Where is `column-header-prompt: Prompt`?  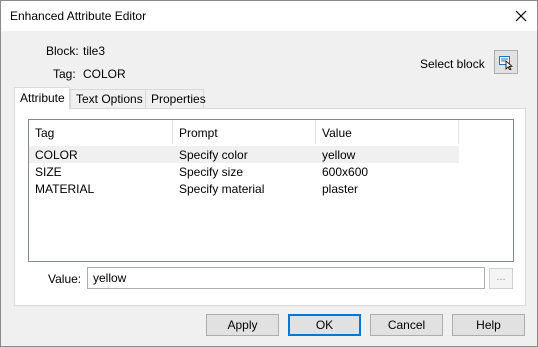
column-header-prompt: Prompt is located at coordinates (244, 132).